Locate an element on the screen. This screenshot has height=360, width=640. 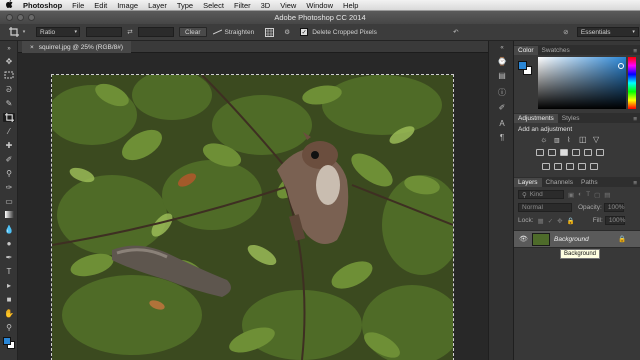
tab-paths: Paths is located at coordinates (589, 182).